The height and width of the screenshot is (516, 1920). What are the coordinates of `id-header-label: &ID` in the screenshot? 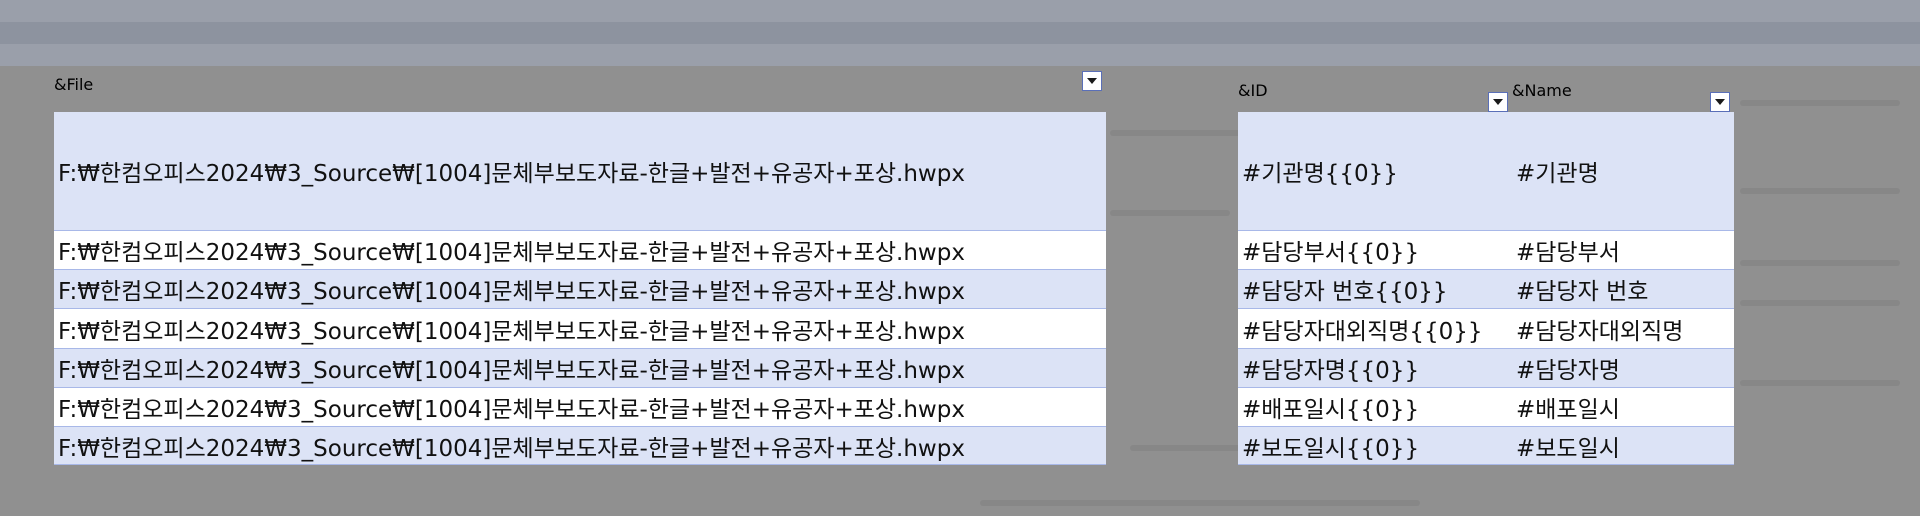 It's located at (1253, 90).